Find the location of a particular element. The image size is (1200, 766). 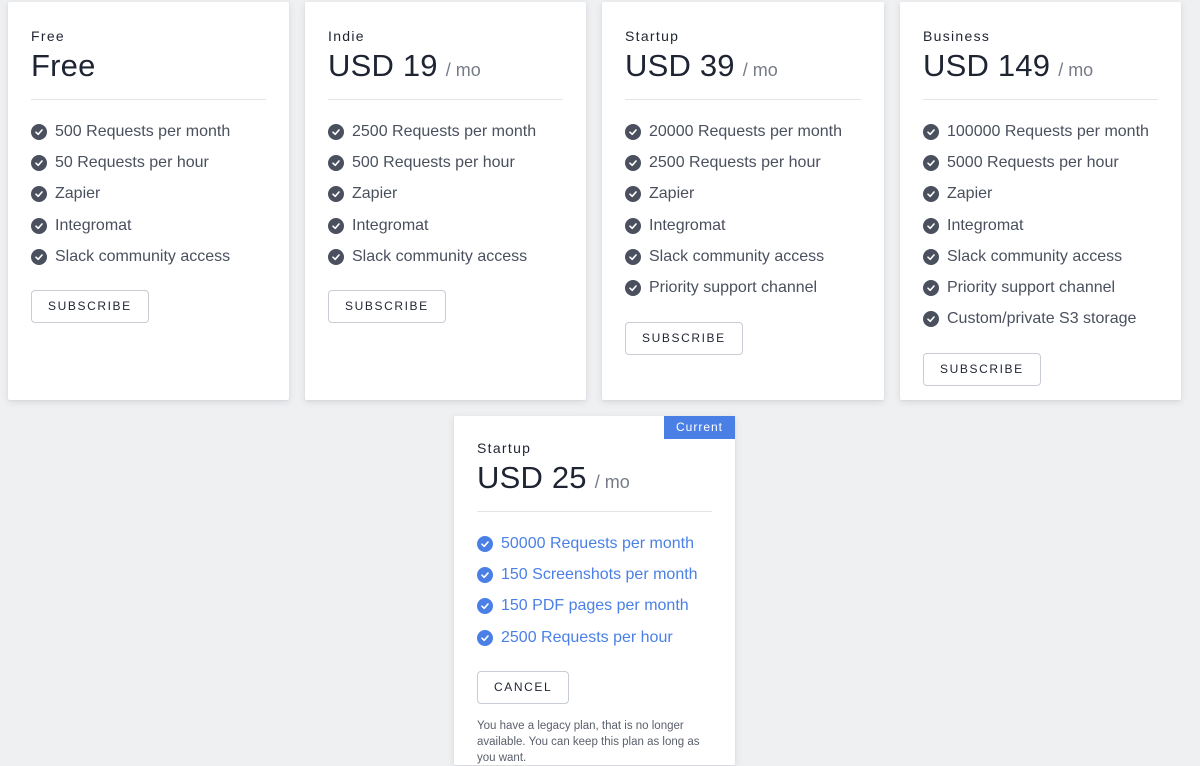

plan-price: USD 149 is located at coordinates (987, 65).